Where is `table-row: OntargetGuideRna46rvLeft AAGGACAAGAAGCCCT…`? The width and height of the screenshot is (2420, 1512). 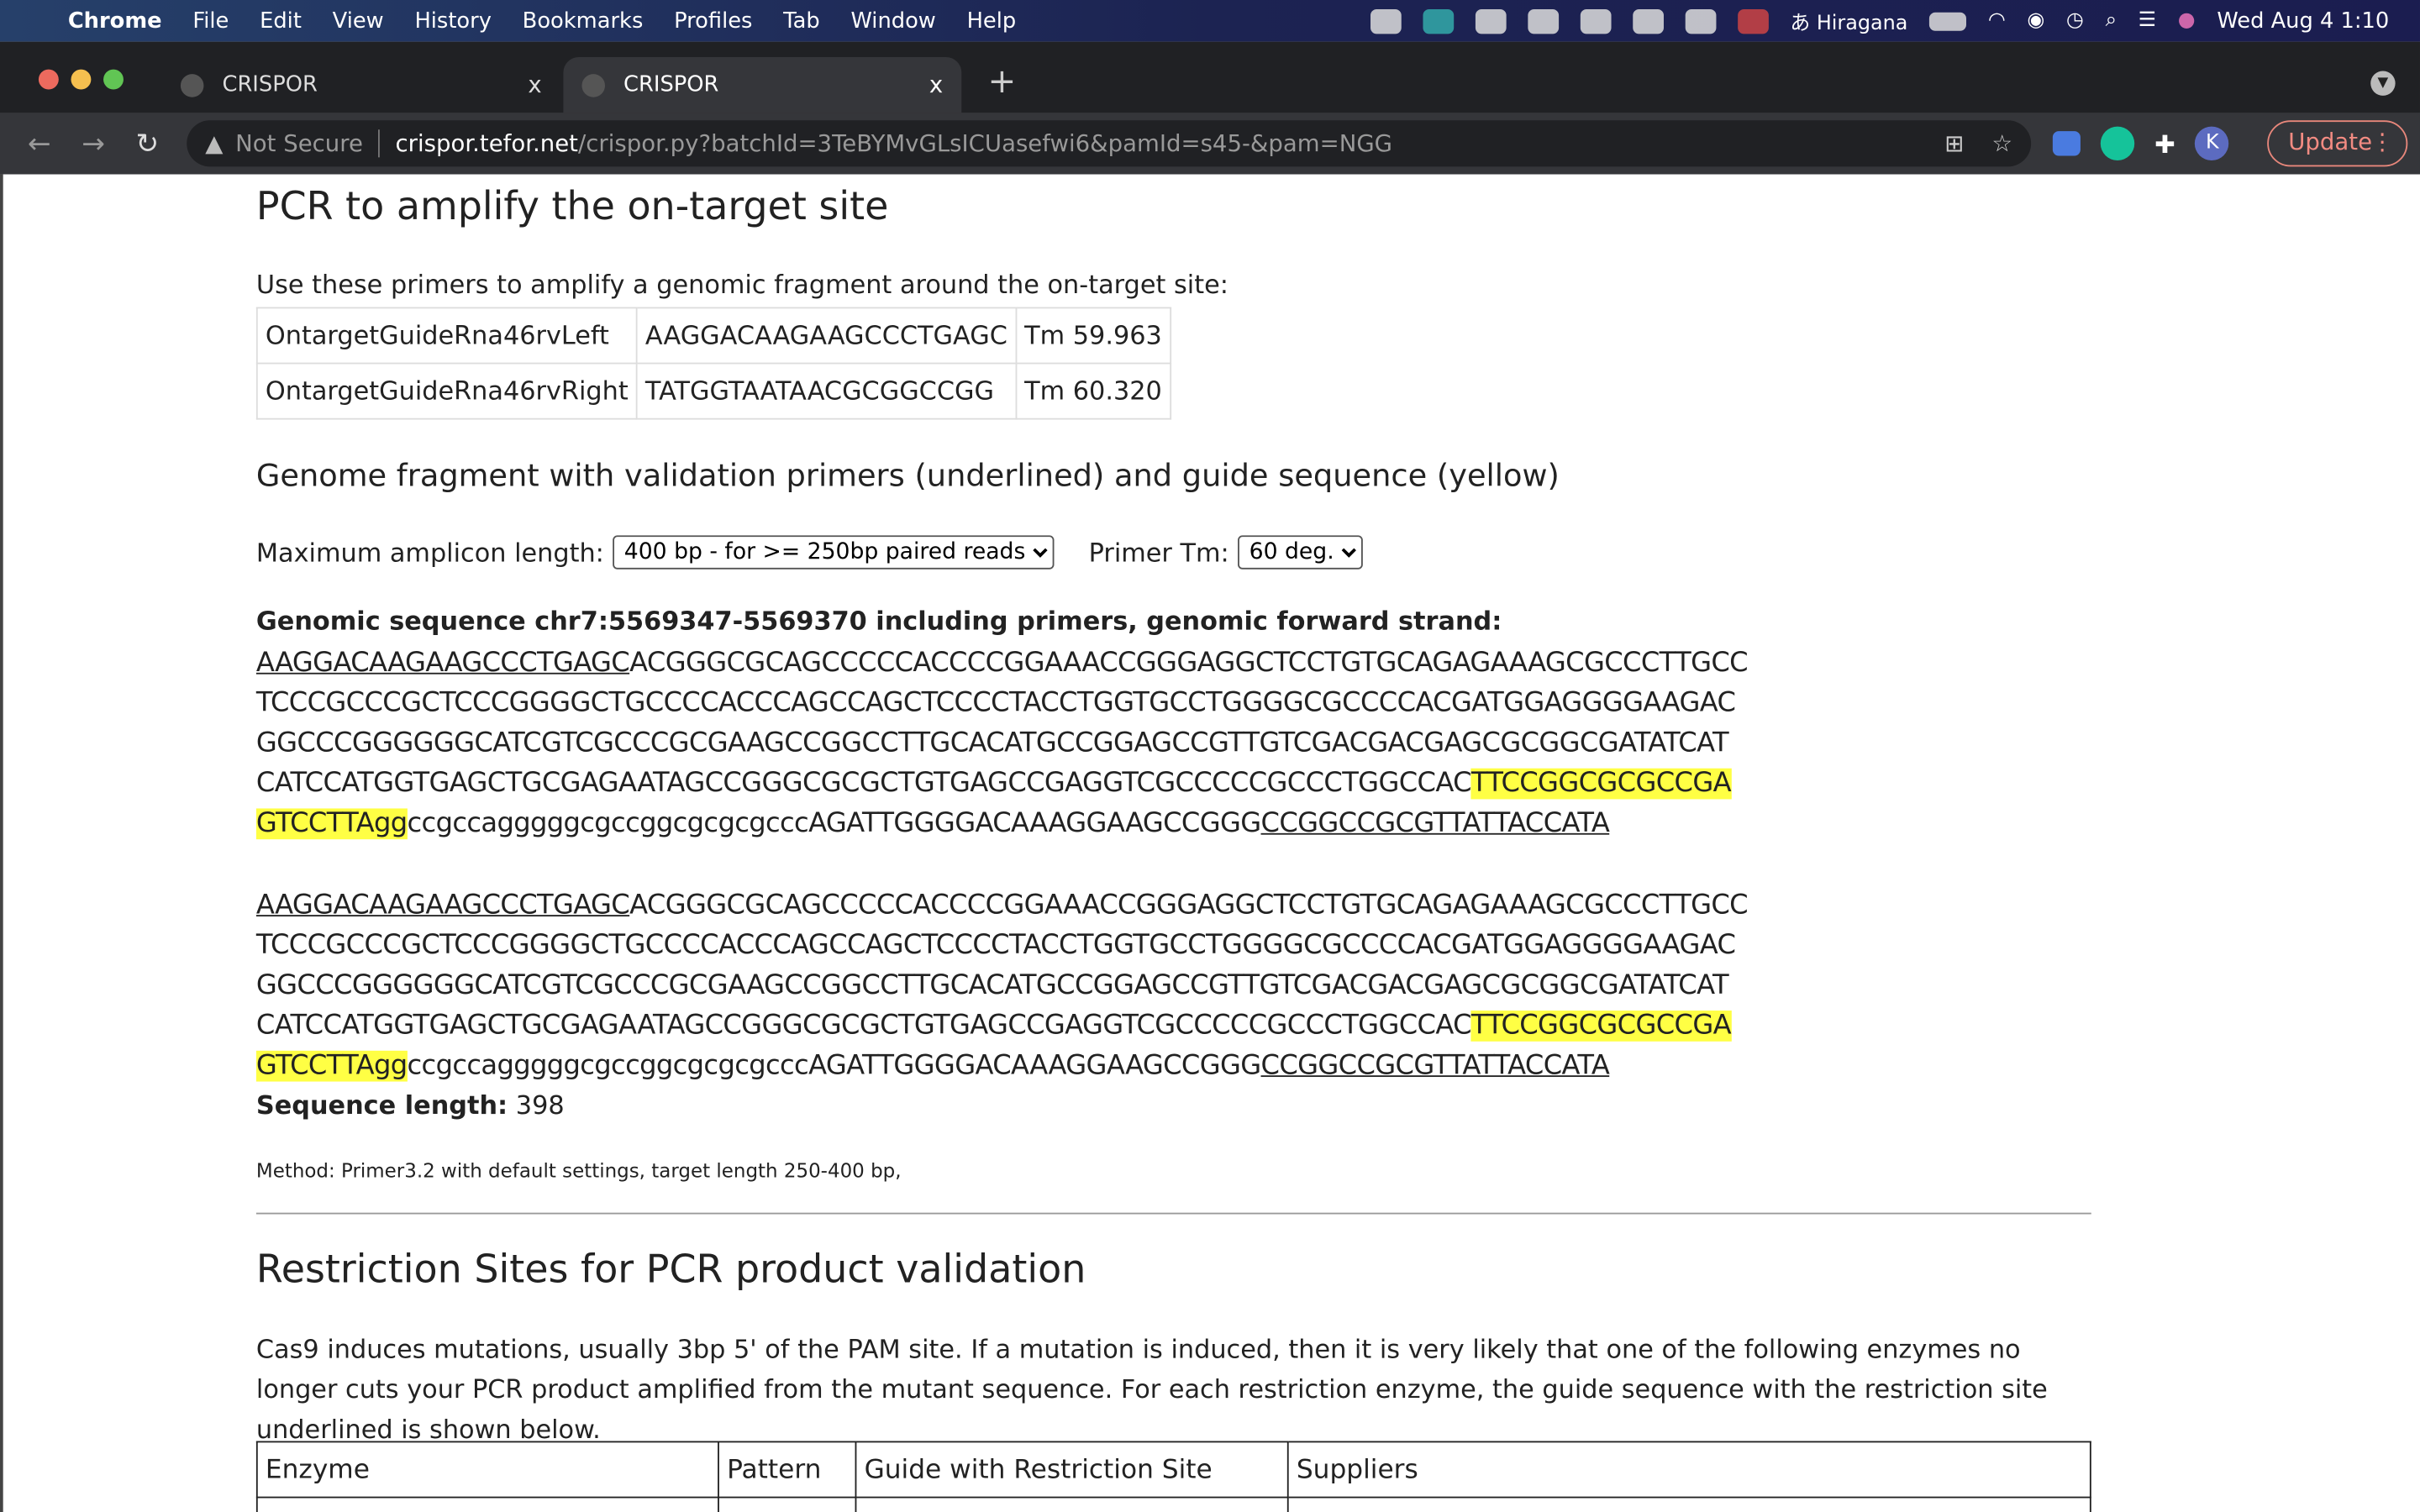 table-row: OntargetGuideRna46rvLeft AAGGACAAGAAGCCCT… is located at coordinates (713, 336).